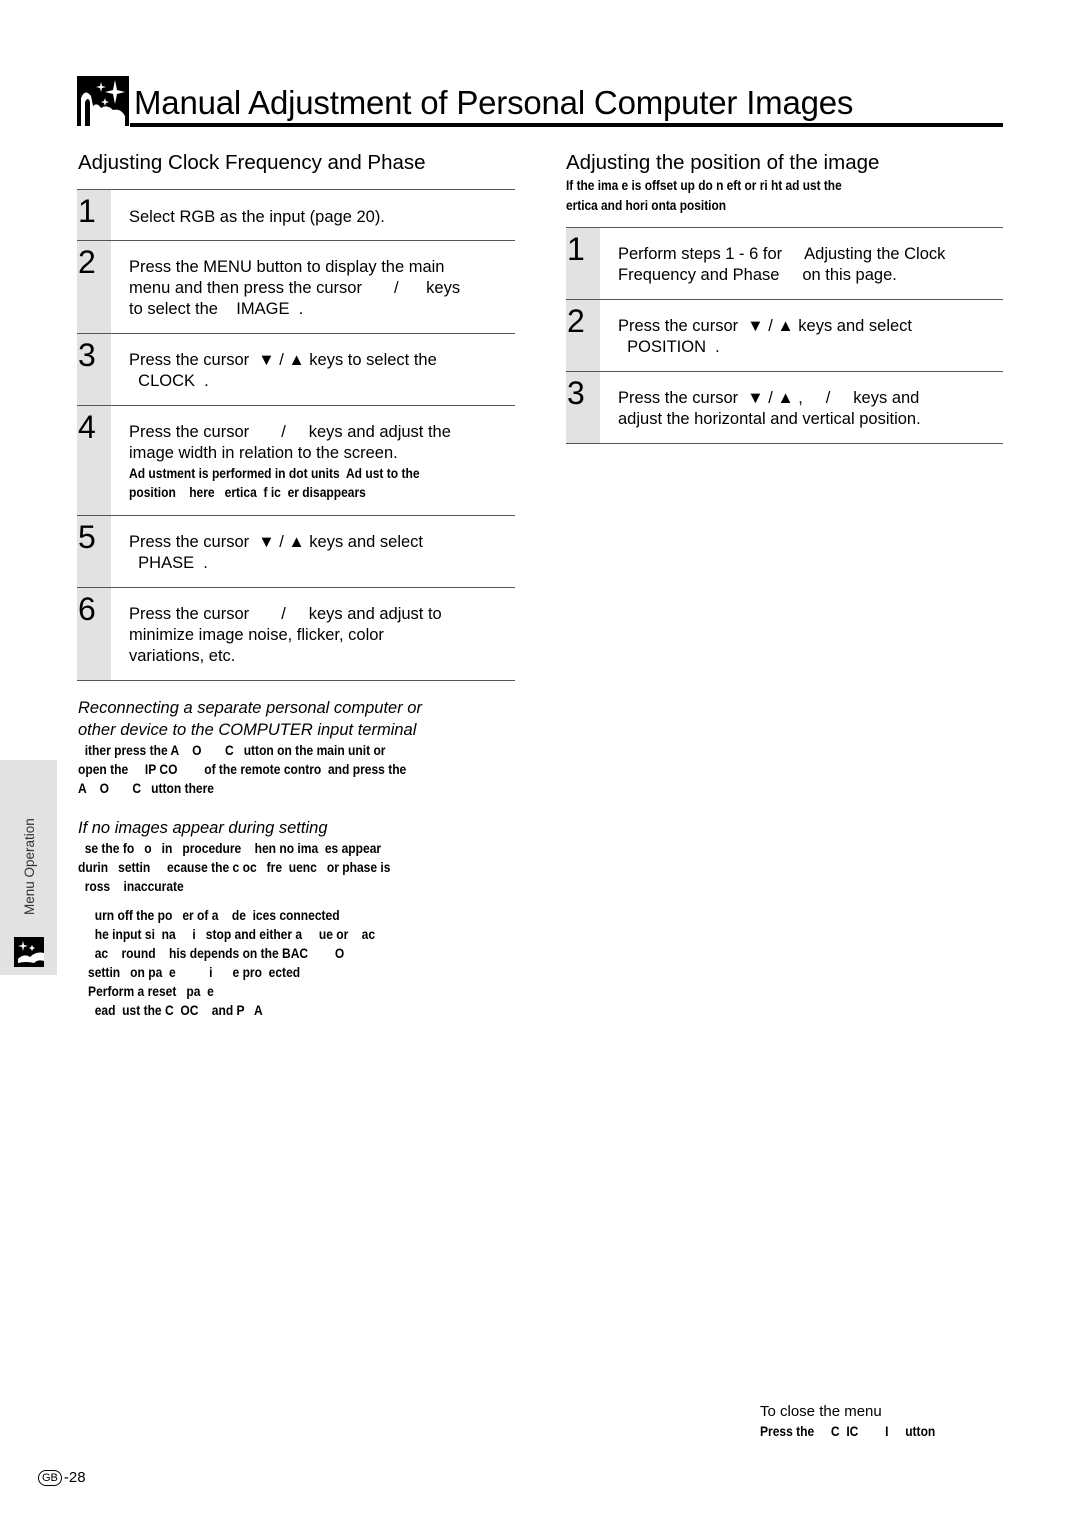  I want to click on section-heading-clock-phase: Adjusting Clock Frequency and Phase, so click(252, 162).